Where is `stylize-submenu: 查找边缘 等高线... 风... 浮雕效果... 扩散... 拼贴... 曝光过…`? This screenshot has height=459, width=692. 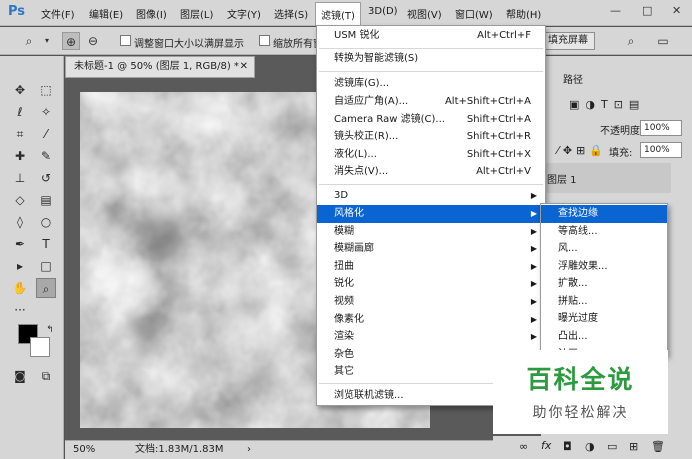 stylize-submenu: 查找边缘 等高线... 风... 浮雕效果... 扩散... 拼贴... 曝光过… is located at coordinates (604, 279).